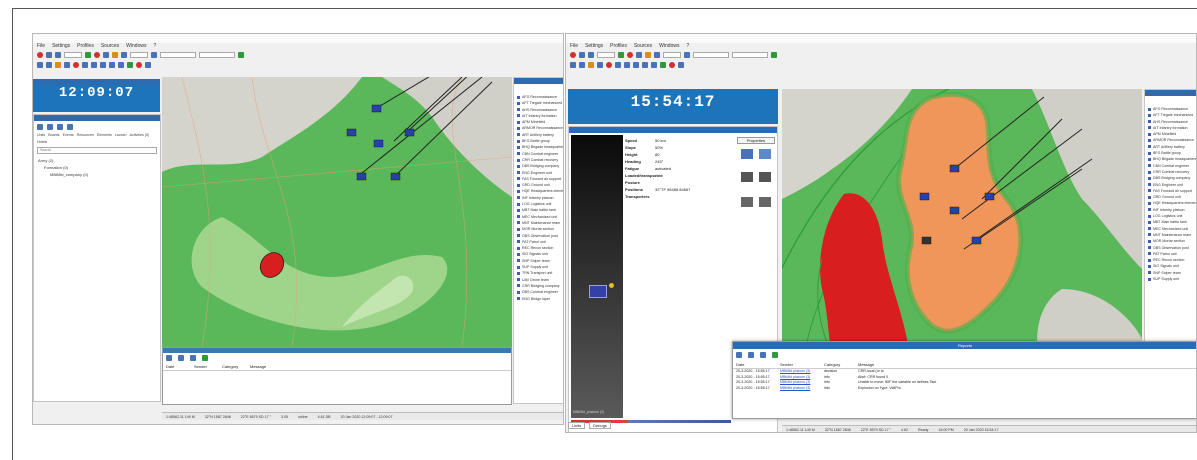 This screenshot has height=460, width=1197. What do you see at coordinates (241, 55) in the screenshot?
I see `go-icon` at bounding box center [241, 55].